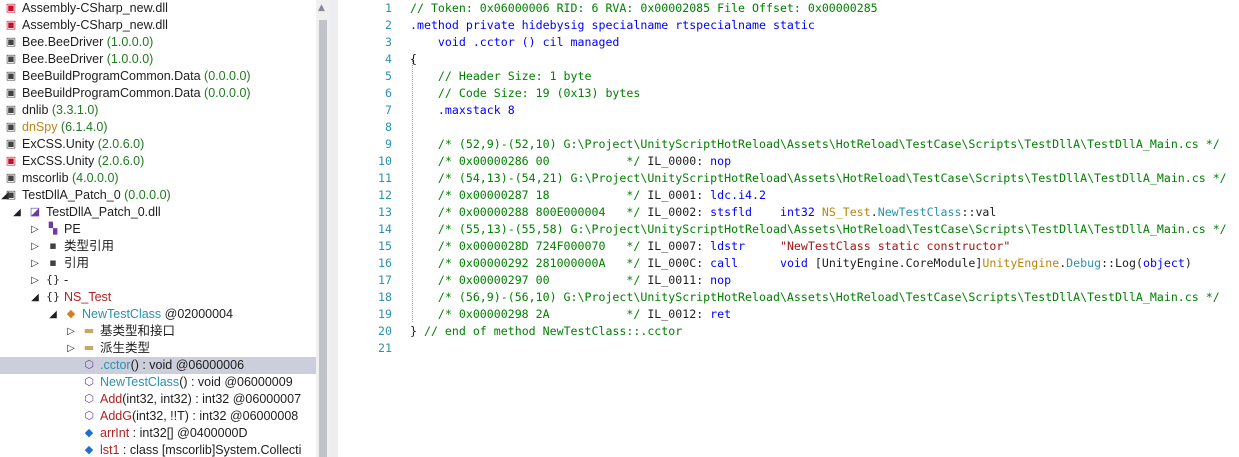  Describe the element at coordinates (388, 25) in the screenshot. I see `line-number: 2` at that location.